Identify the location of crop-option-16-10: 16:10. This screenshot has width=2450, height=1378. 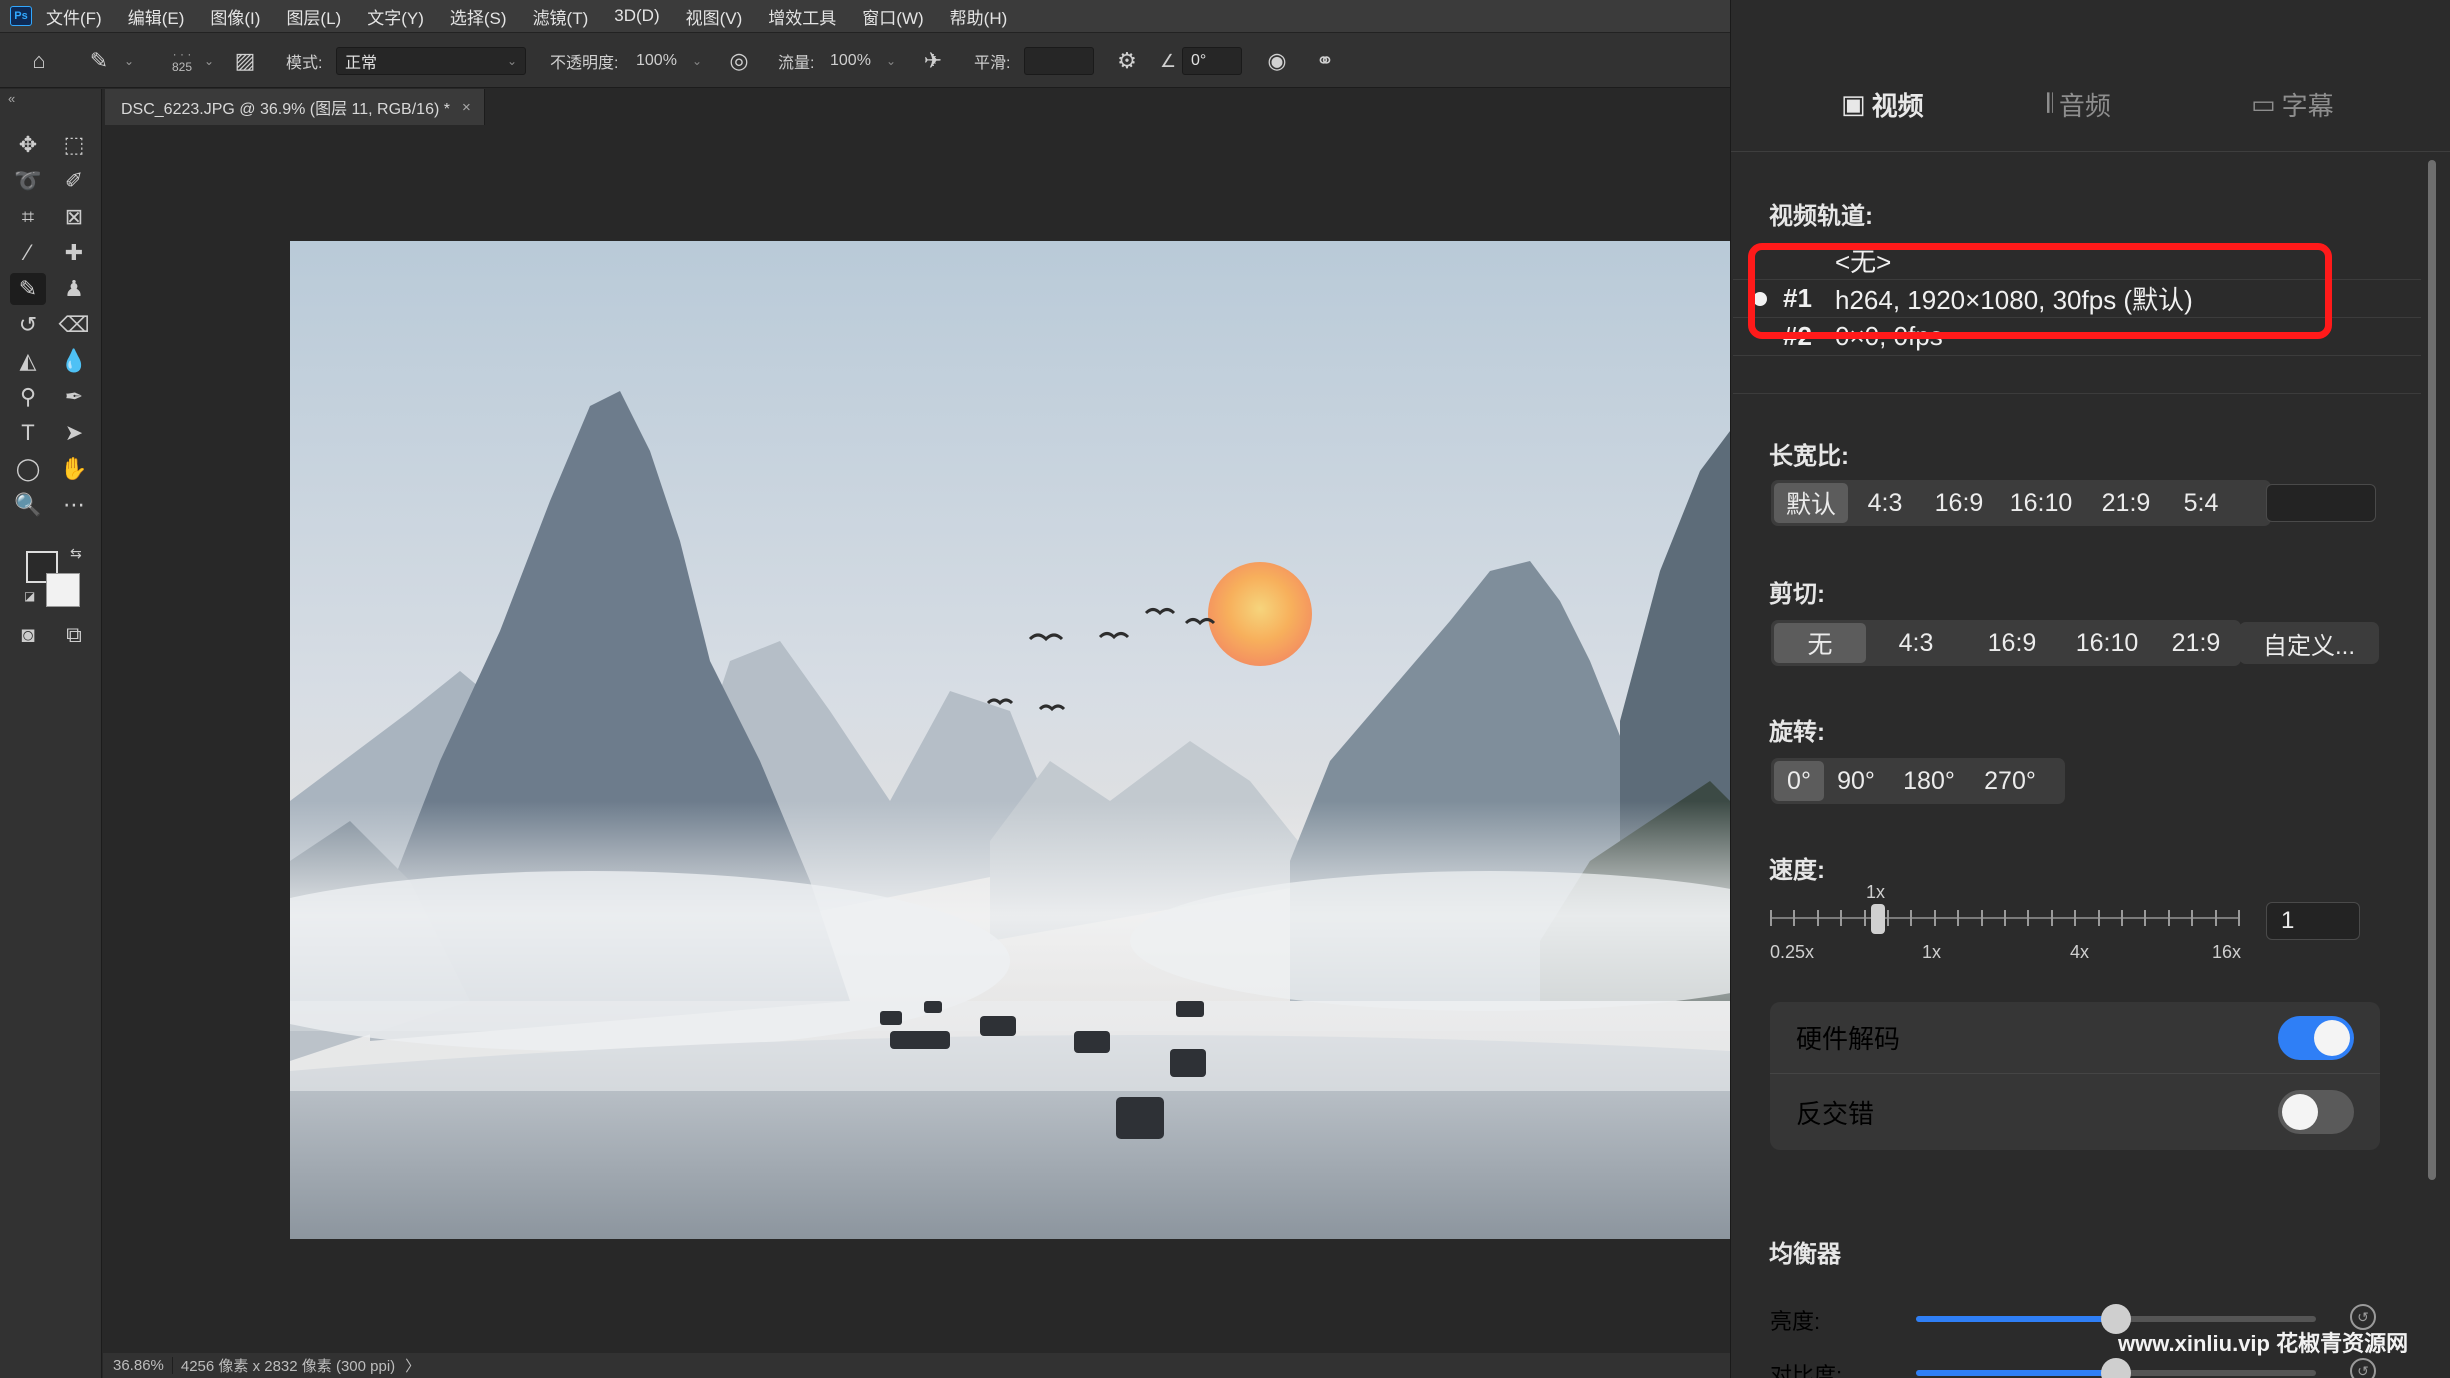
(2107, 643).